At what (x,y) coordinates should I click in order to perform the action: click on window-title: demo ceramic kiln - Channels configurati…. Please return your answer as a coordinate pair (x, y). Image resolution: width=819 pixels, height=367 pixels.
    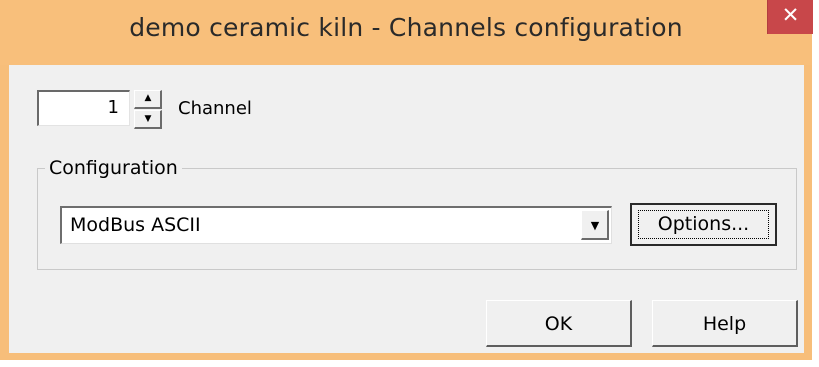
    Looking at the image, I should click on (406, 27).